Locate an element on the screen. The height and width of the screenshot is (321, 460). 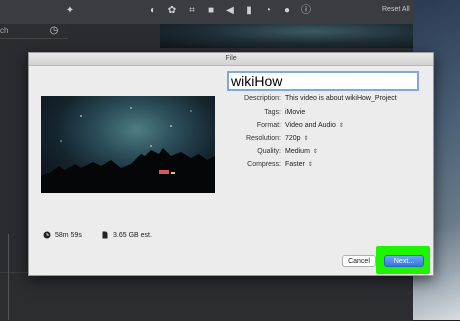
magic-wand-icon: ✦ is located at coordinates (70, 11).